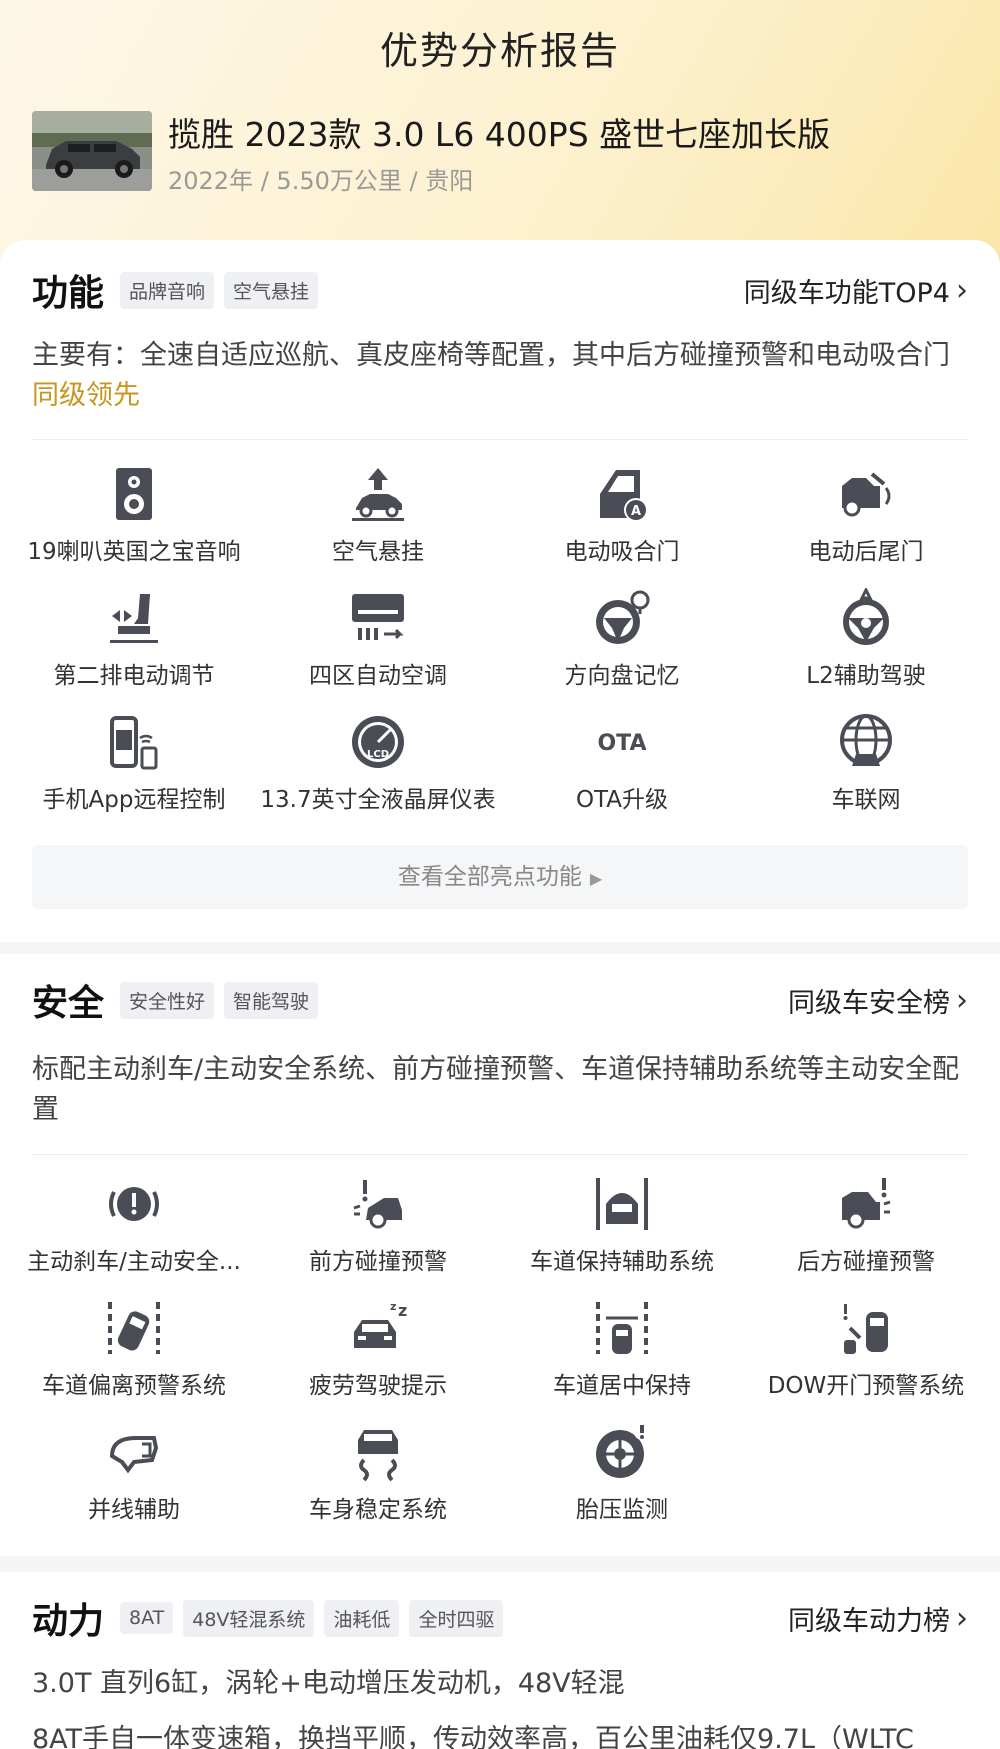  Describe the element at coordinates (869, 1621) in the screenshot. I see `power-link-label: 同级车动力榜` at that location.